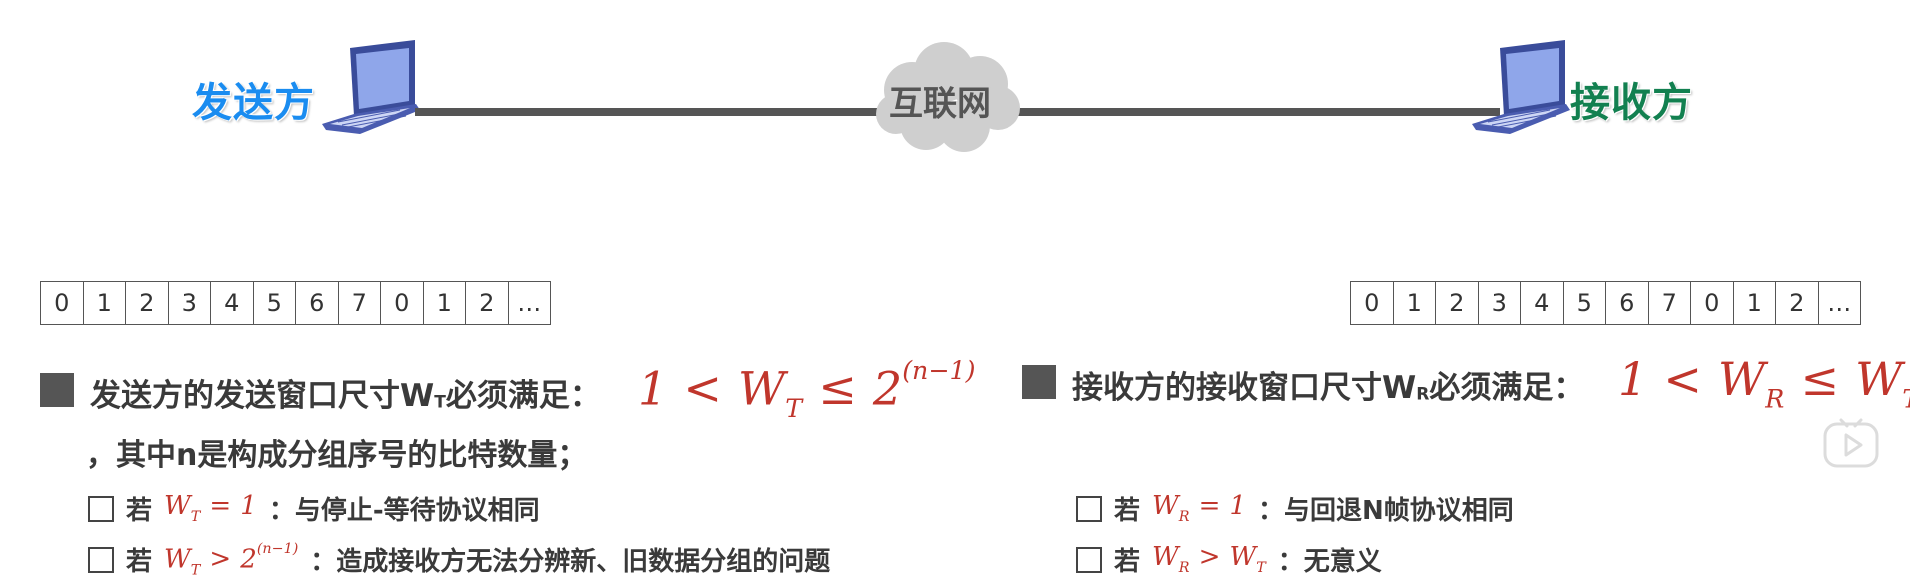 Image resolution: width=1910 pixels, height=579 pixels. I want to click on receiver-window-formula: 1<WR≤WT, so click(1764, 383).